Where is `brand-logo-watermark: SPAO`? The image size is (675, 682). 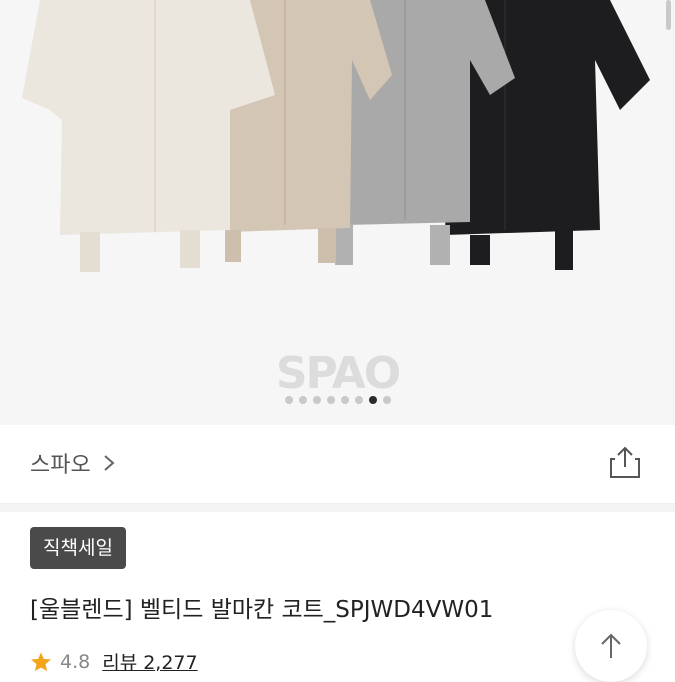
brand-logo-watermark: SPAO is located at coordinates (338, 373).